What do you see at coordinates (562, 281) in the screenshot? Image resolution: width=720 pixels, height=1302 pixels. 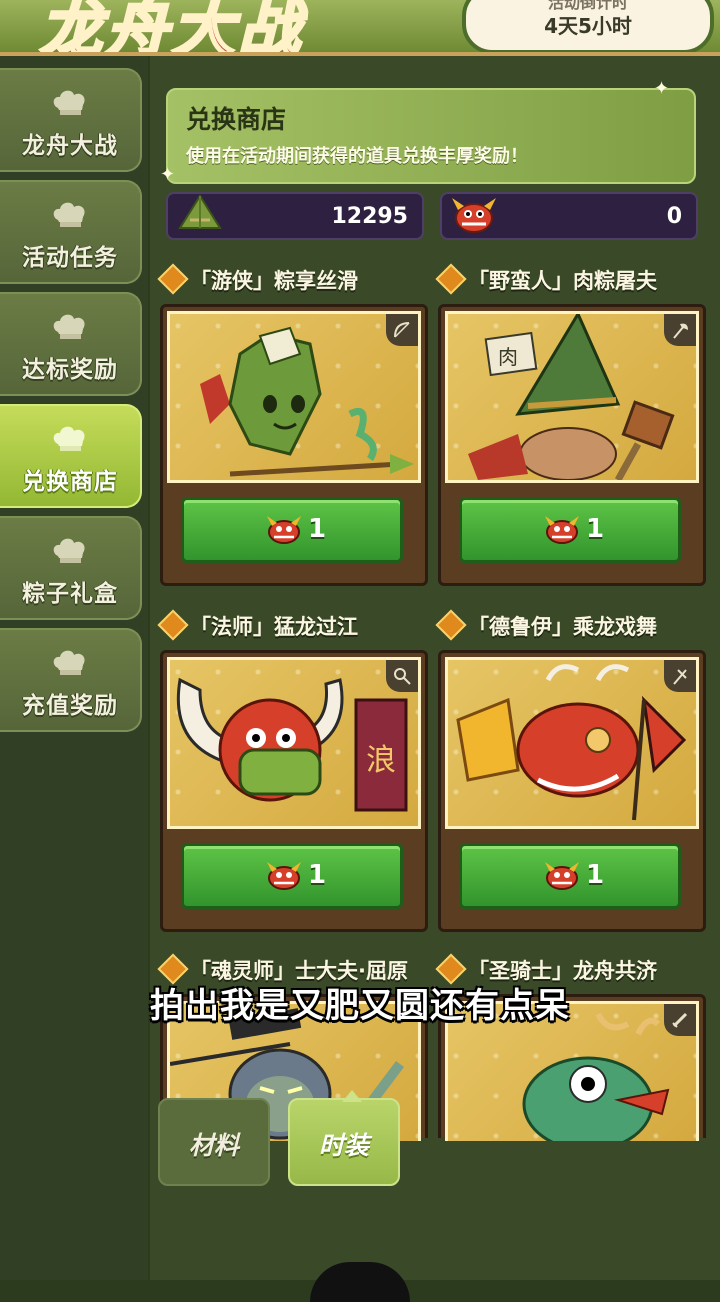 I see `item-name: 「野蛮人」肉粽屠夫` at bounding box center [562, 281].